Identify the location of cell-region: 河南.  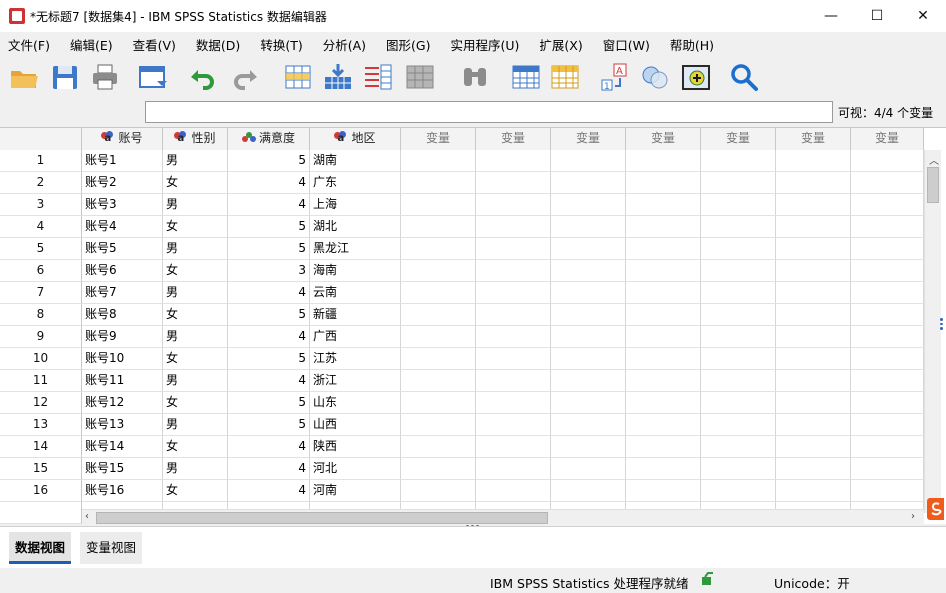
(355, 491).